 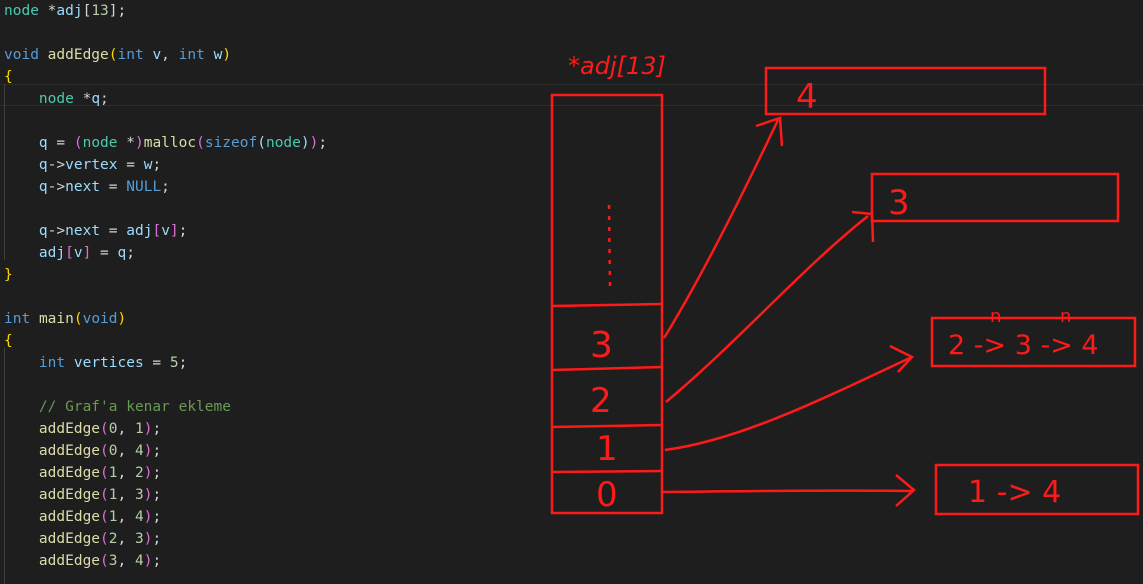 What do you see at coordinates (607, 449) in the screenshot?
I see `array-cell-1: 1` at bounding box center [607, 449].